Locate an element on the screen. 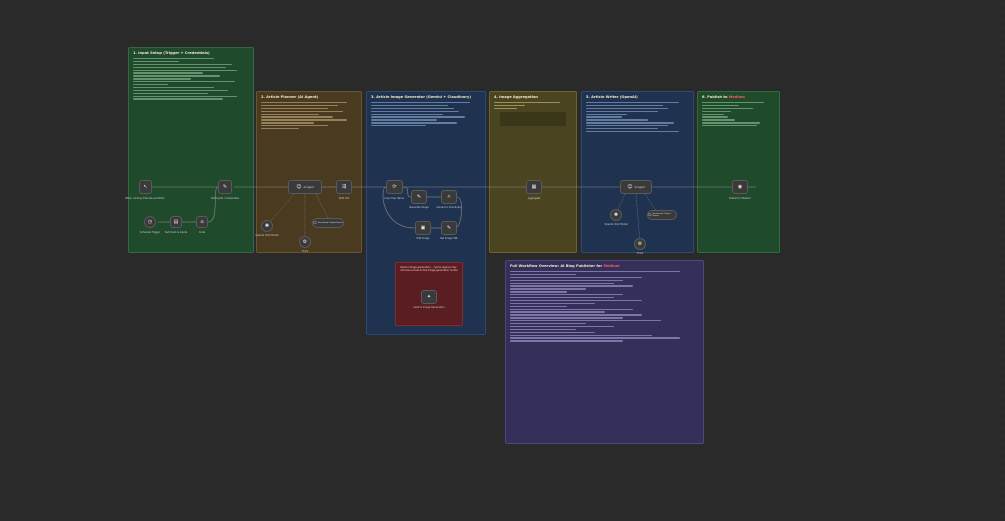  output-parser-node: ⎔ Structured Output Parser is located at coordinates (662, 215).